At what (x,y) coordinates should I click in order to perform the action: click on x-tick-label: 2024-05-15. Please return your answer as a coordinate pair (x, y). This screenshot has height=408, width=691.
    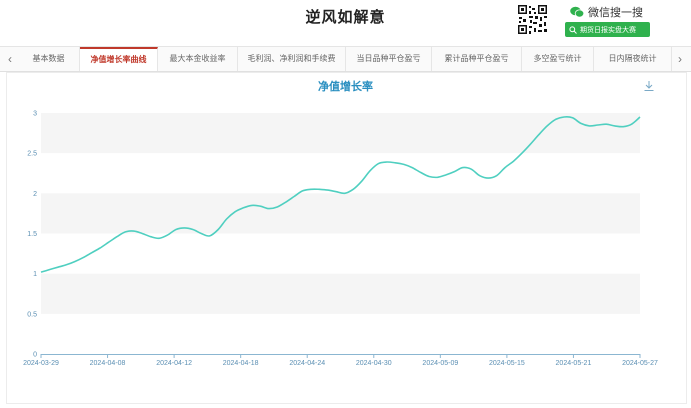
    Looking at the image, I should click on (507, 363).